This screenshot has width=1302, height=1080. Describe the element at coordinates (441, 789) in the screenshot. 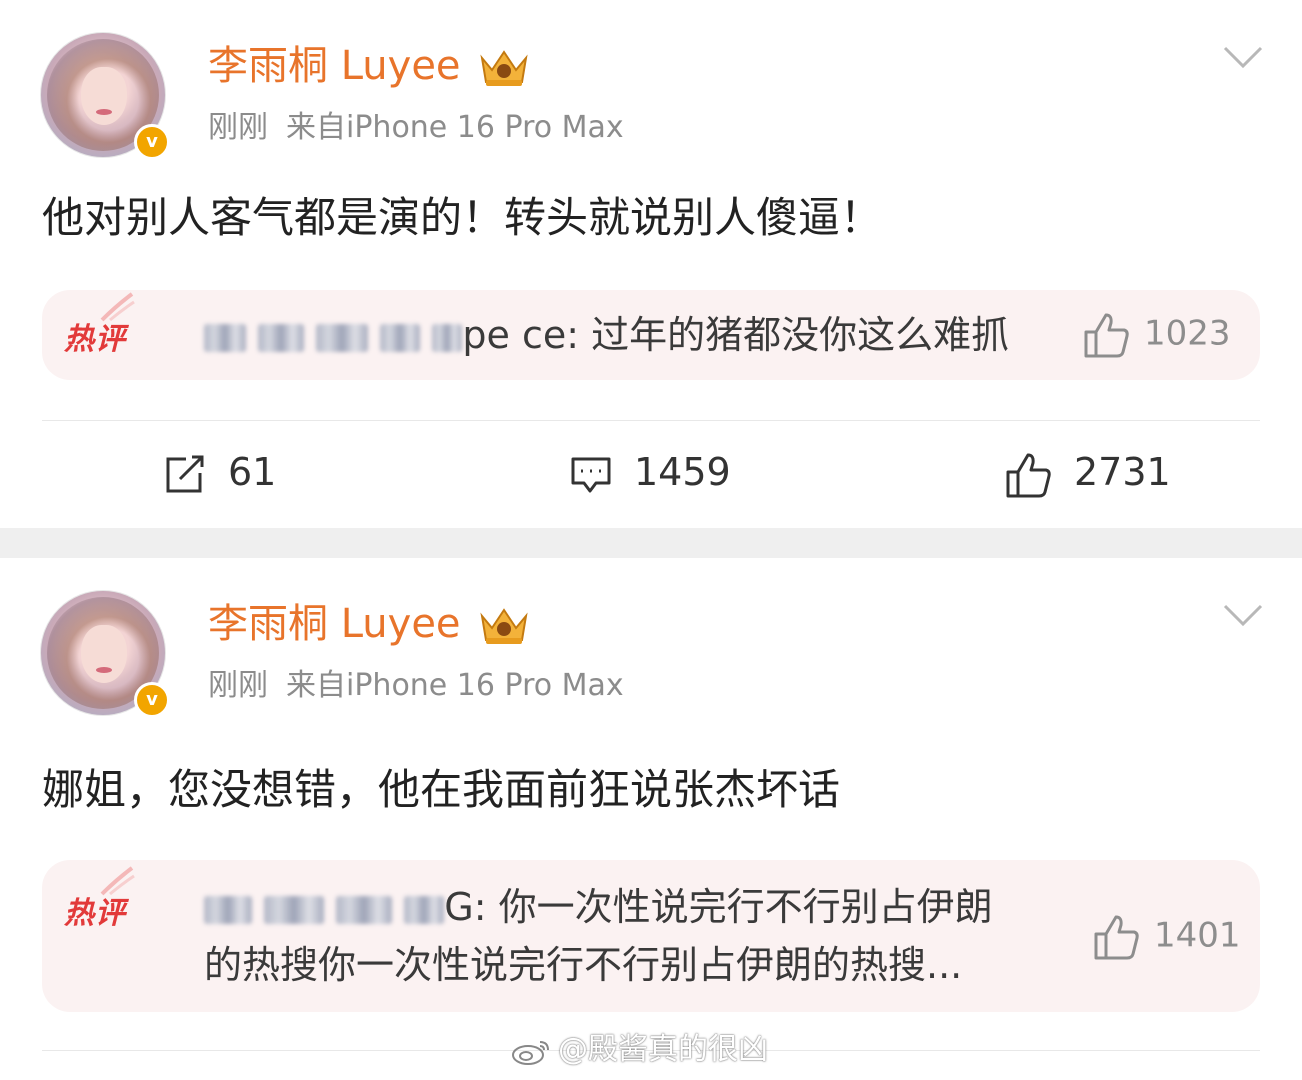

I see `post-text: 娜姐，您没想错，他在我面前狂说张杰坏话` at that location.